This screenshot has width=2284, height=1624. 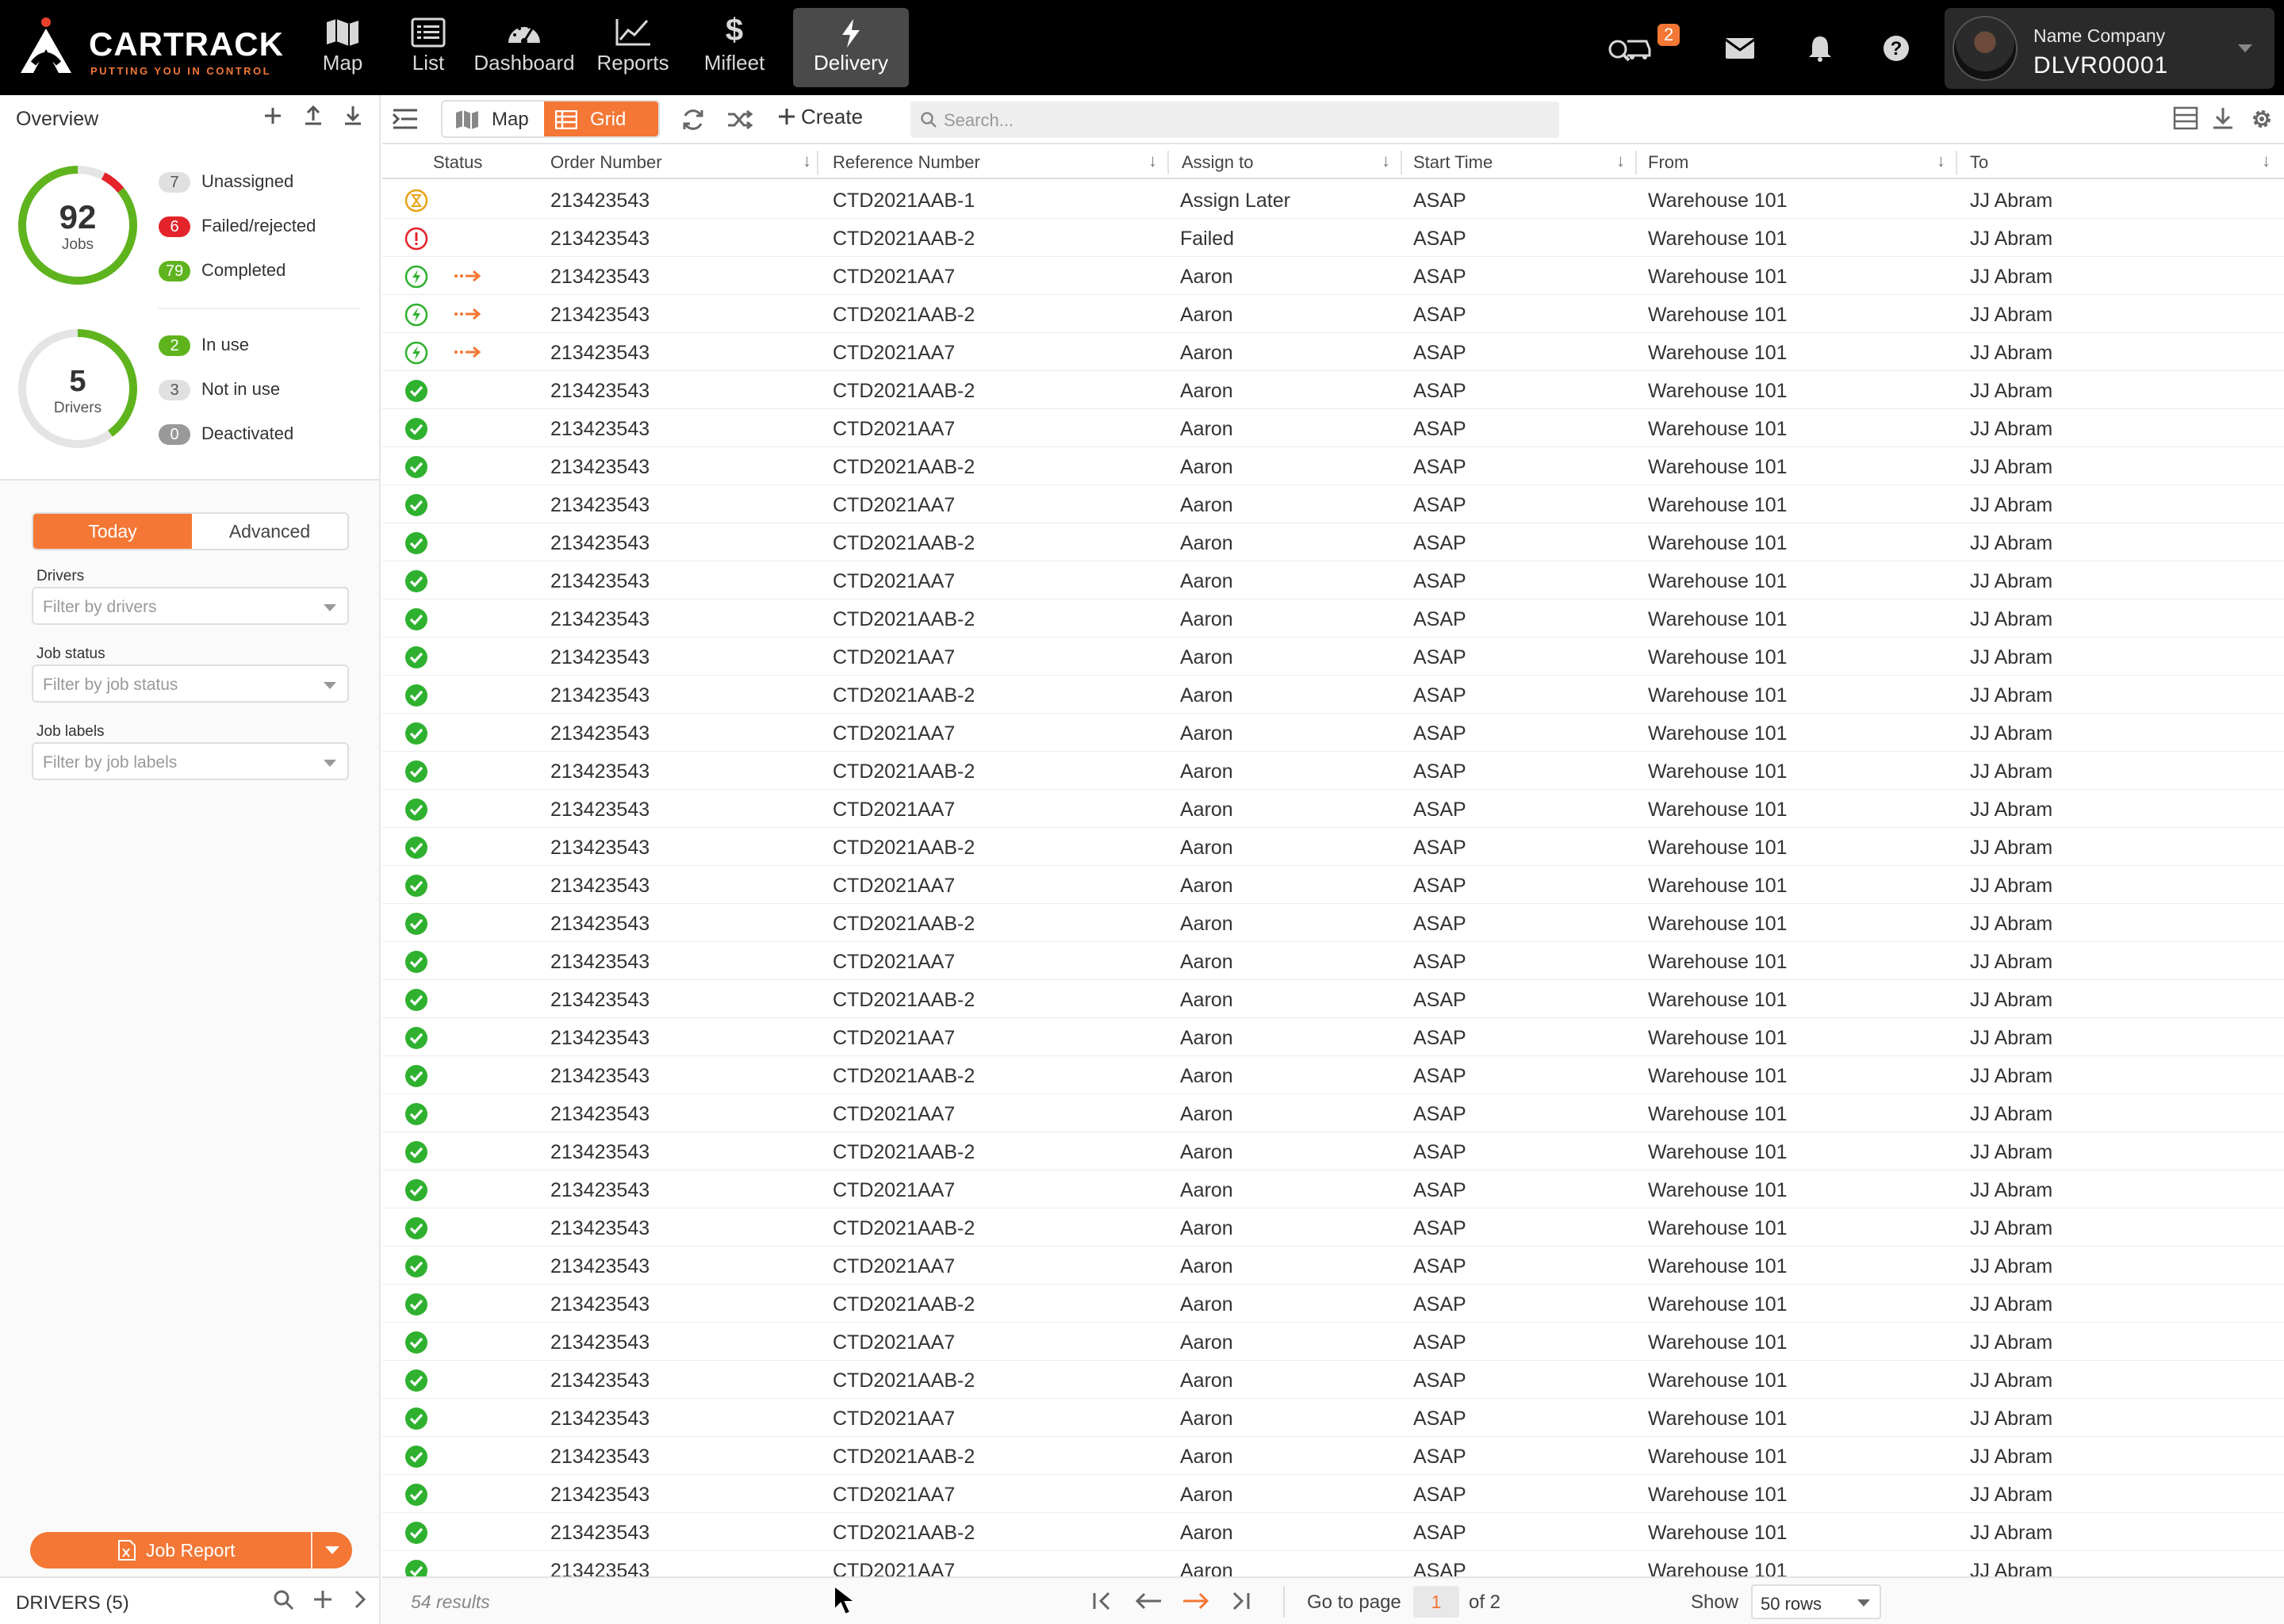 I want to click on stat-not-in-use: 3 Not in use, so click(x=219, y=389).